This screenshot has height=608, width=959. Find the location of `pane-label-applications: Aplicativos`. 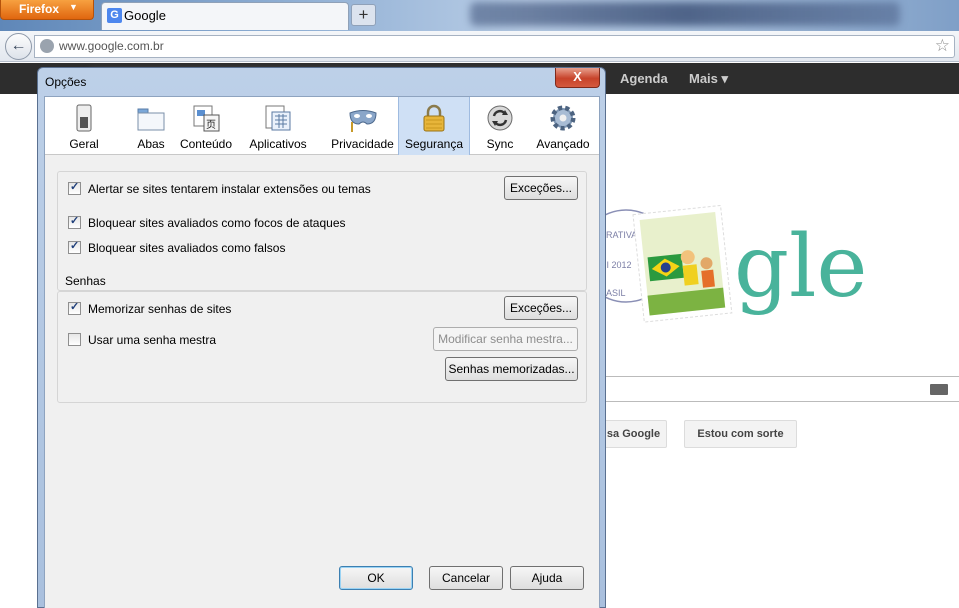

pane-label-applications: Aplicativos is located at coordinates (278, 144).